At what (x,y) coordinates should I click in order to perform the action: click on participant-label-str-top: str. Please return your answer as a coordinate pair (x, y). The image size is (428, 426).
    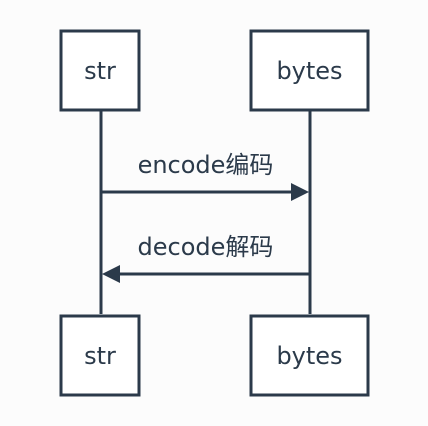
    Looking at the image, I should click on (100, 70).